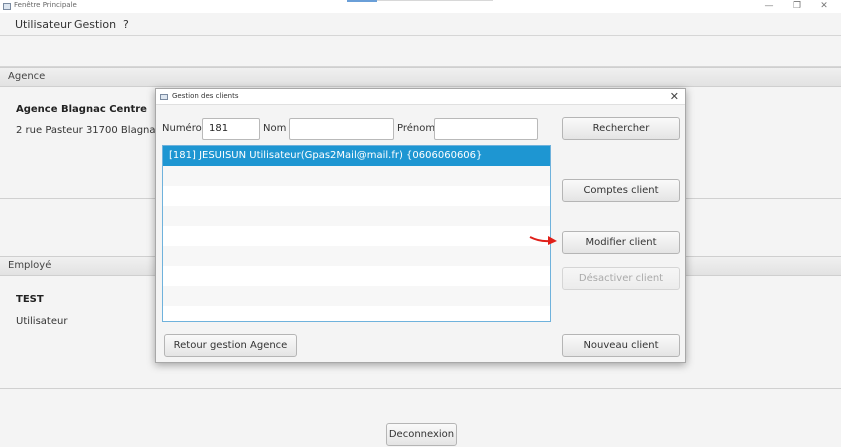  Describe the element at coordinates (89, 130) in the screenshot. I see `agence-address: 2 rue Pasteur 31700 Blagnac` at that location.